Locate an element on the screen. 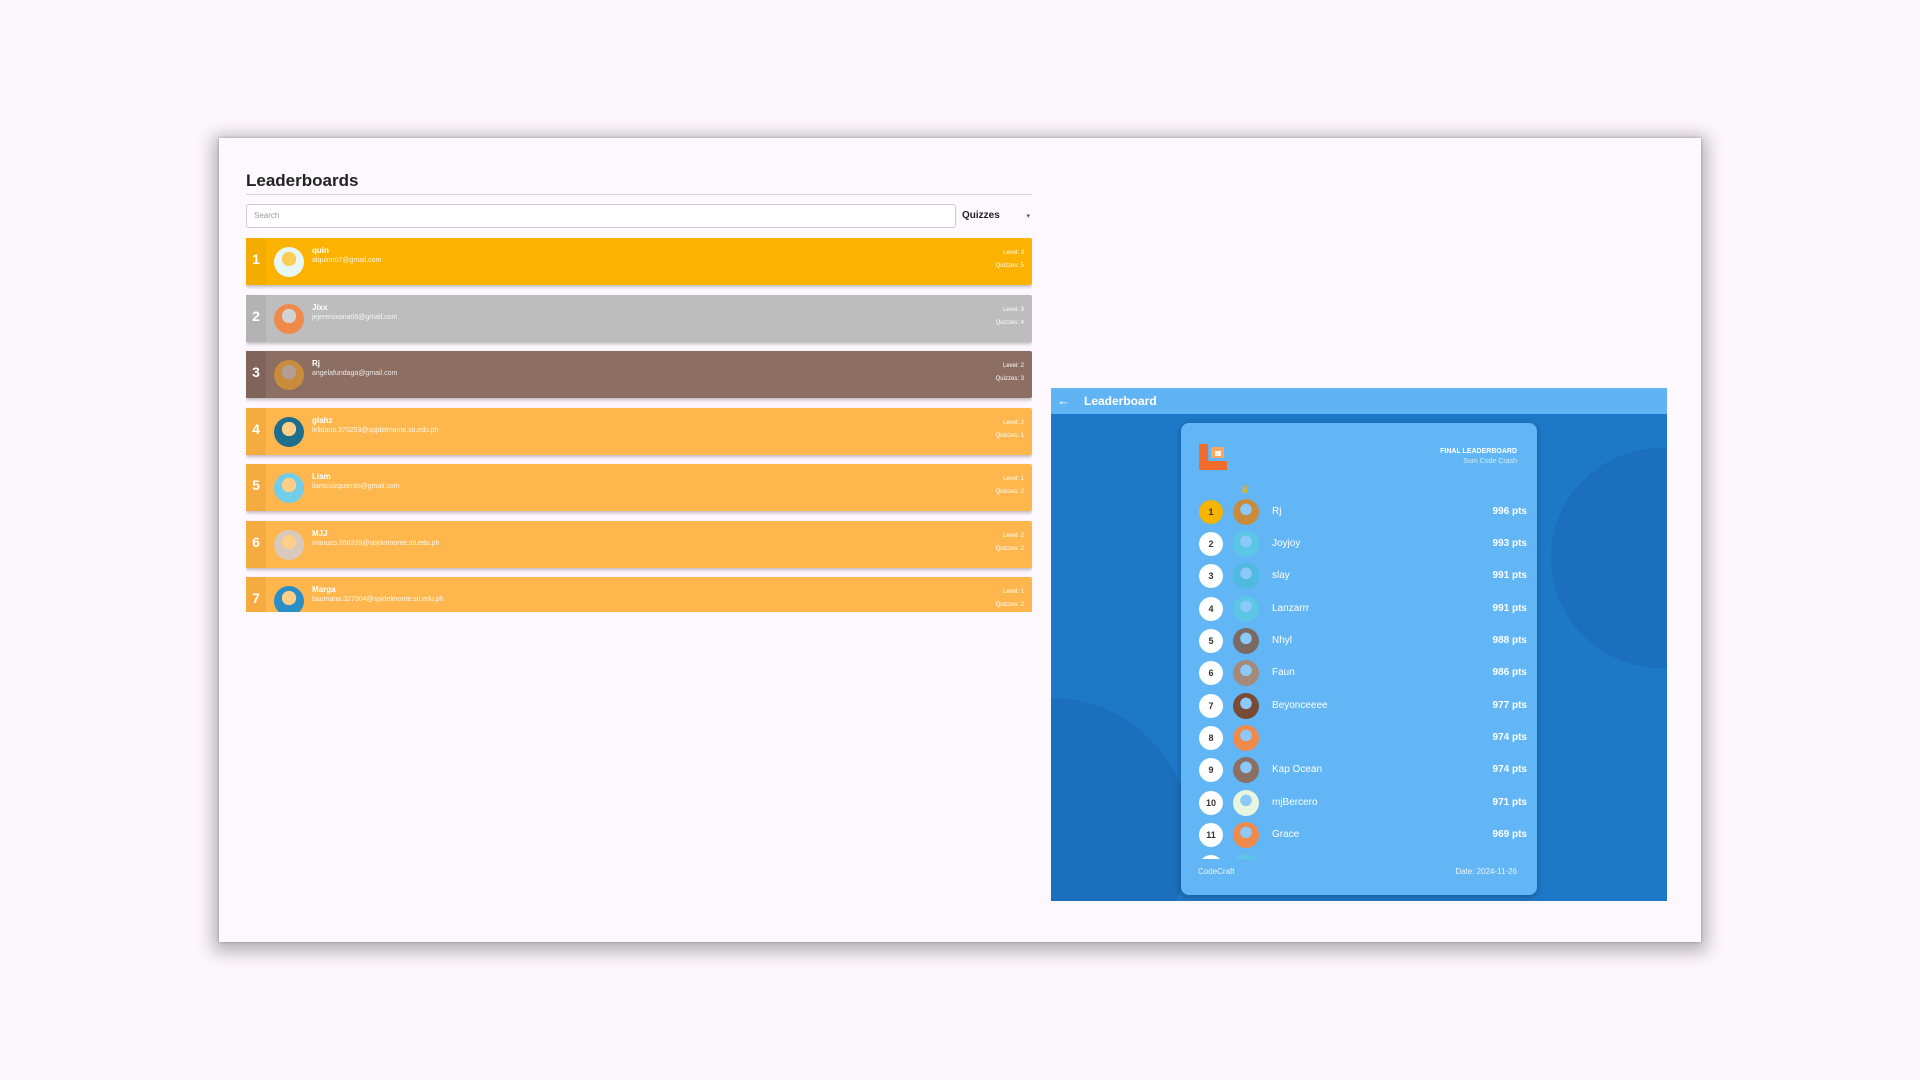 The height and width of the screenshot is (1080, 1920). player-row: 9 Kap Ocean 974 pts is located at coordinates (1359, 769).